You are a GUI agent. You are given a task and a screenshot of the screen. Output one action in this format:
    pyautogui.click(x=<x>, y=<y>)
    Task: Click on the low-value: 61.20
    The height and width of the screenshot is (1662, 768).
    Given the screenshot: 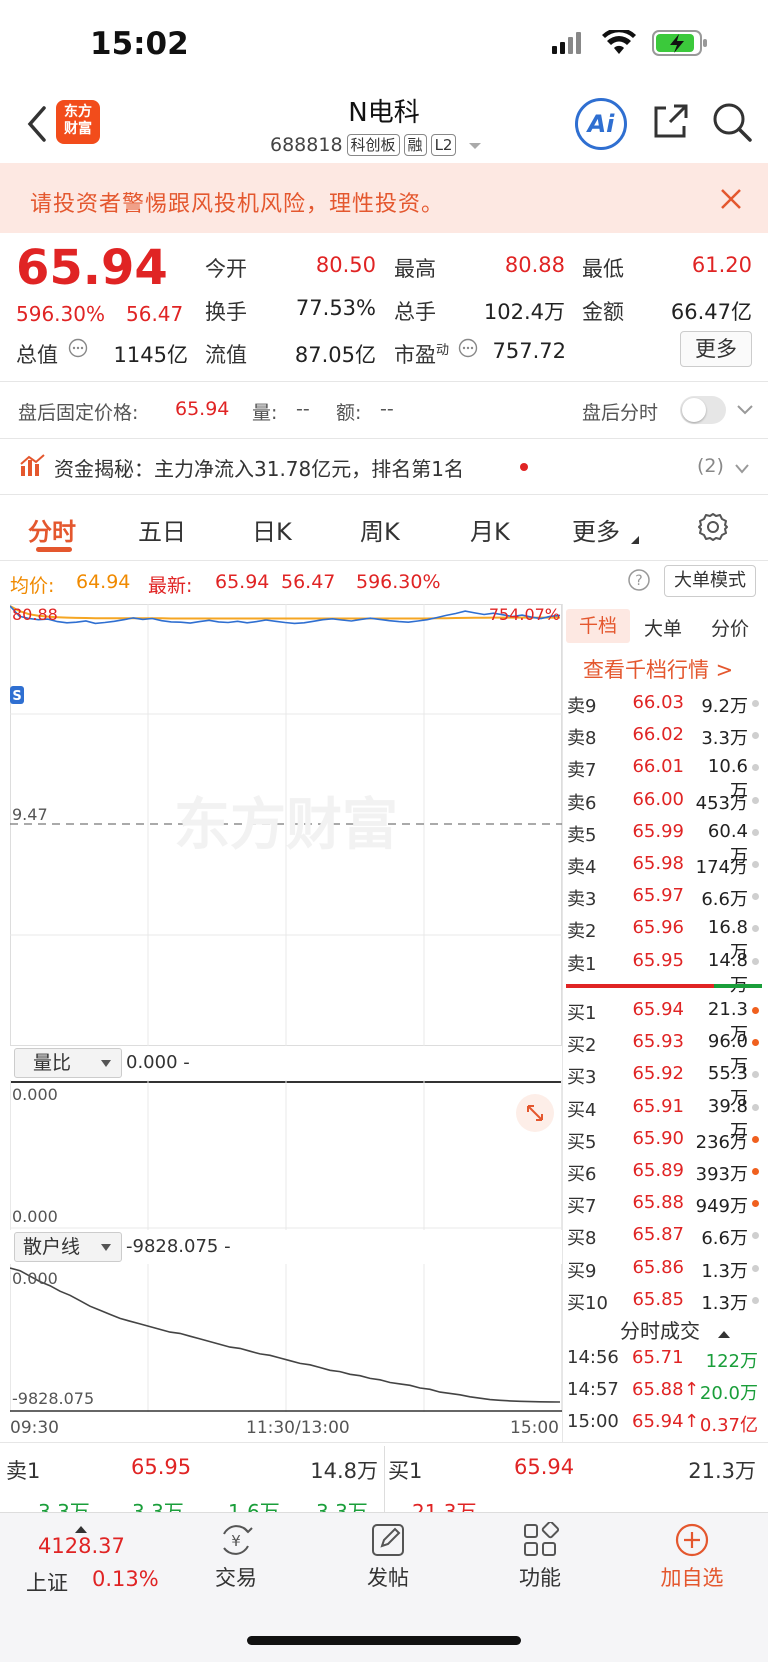 What is the action you would take?
    pyautogui.click(x=721, y=265)
    